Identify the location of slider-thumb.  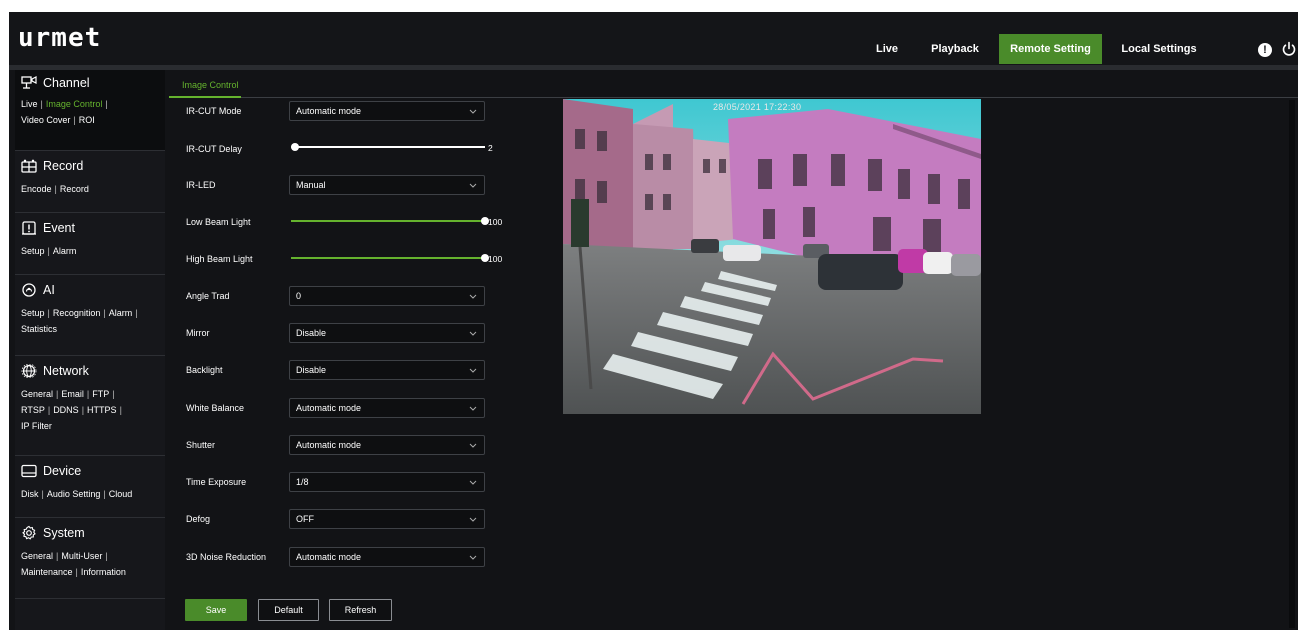
(294, 147).